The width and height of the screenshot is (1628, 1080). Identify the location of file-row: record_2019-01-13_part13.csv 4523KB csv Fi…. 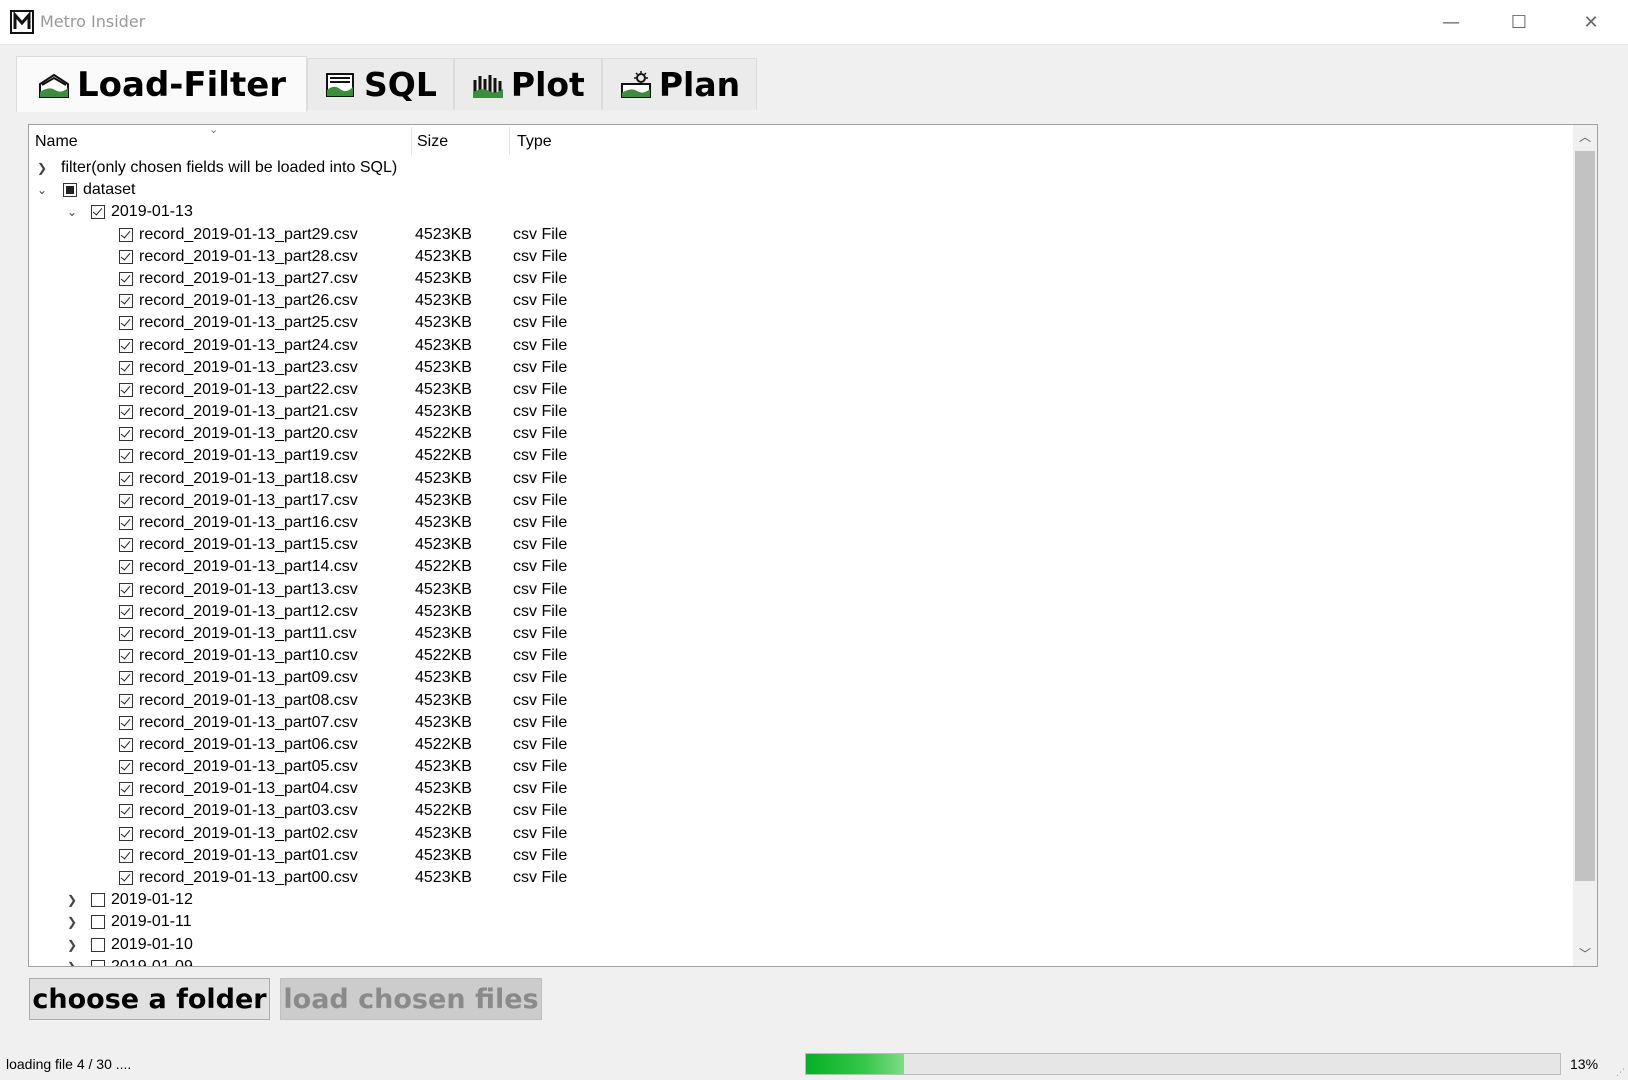
(801, 590).